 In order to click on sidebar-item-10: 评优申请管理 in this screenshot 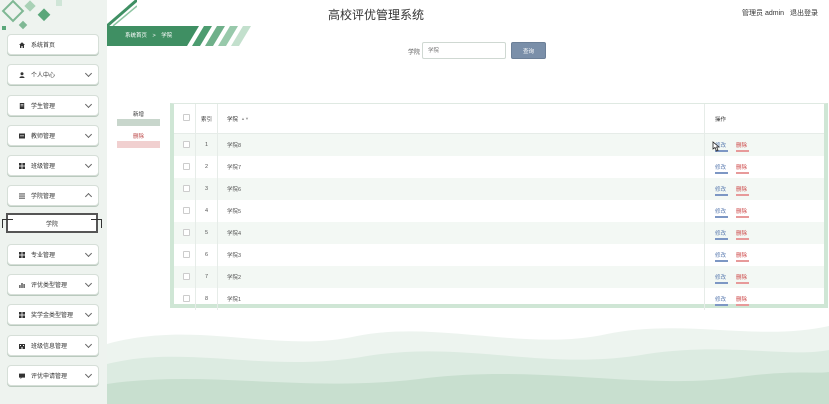, I will do `click(53, 375)`.